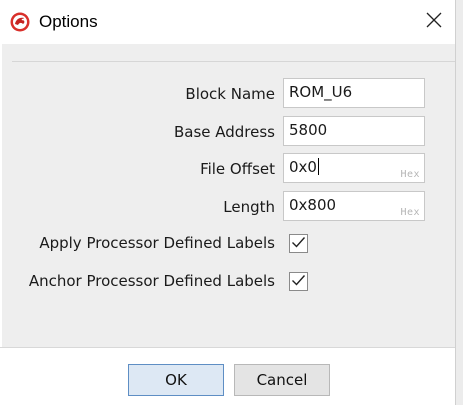 The width and height of the screenshot is (463, 406). I want to click on ghidra-dragon-icon, so click(20, 22).